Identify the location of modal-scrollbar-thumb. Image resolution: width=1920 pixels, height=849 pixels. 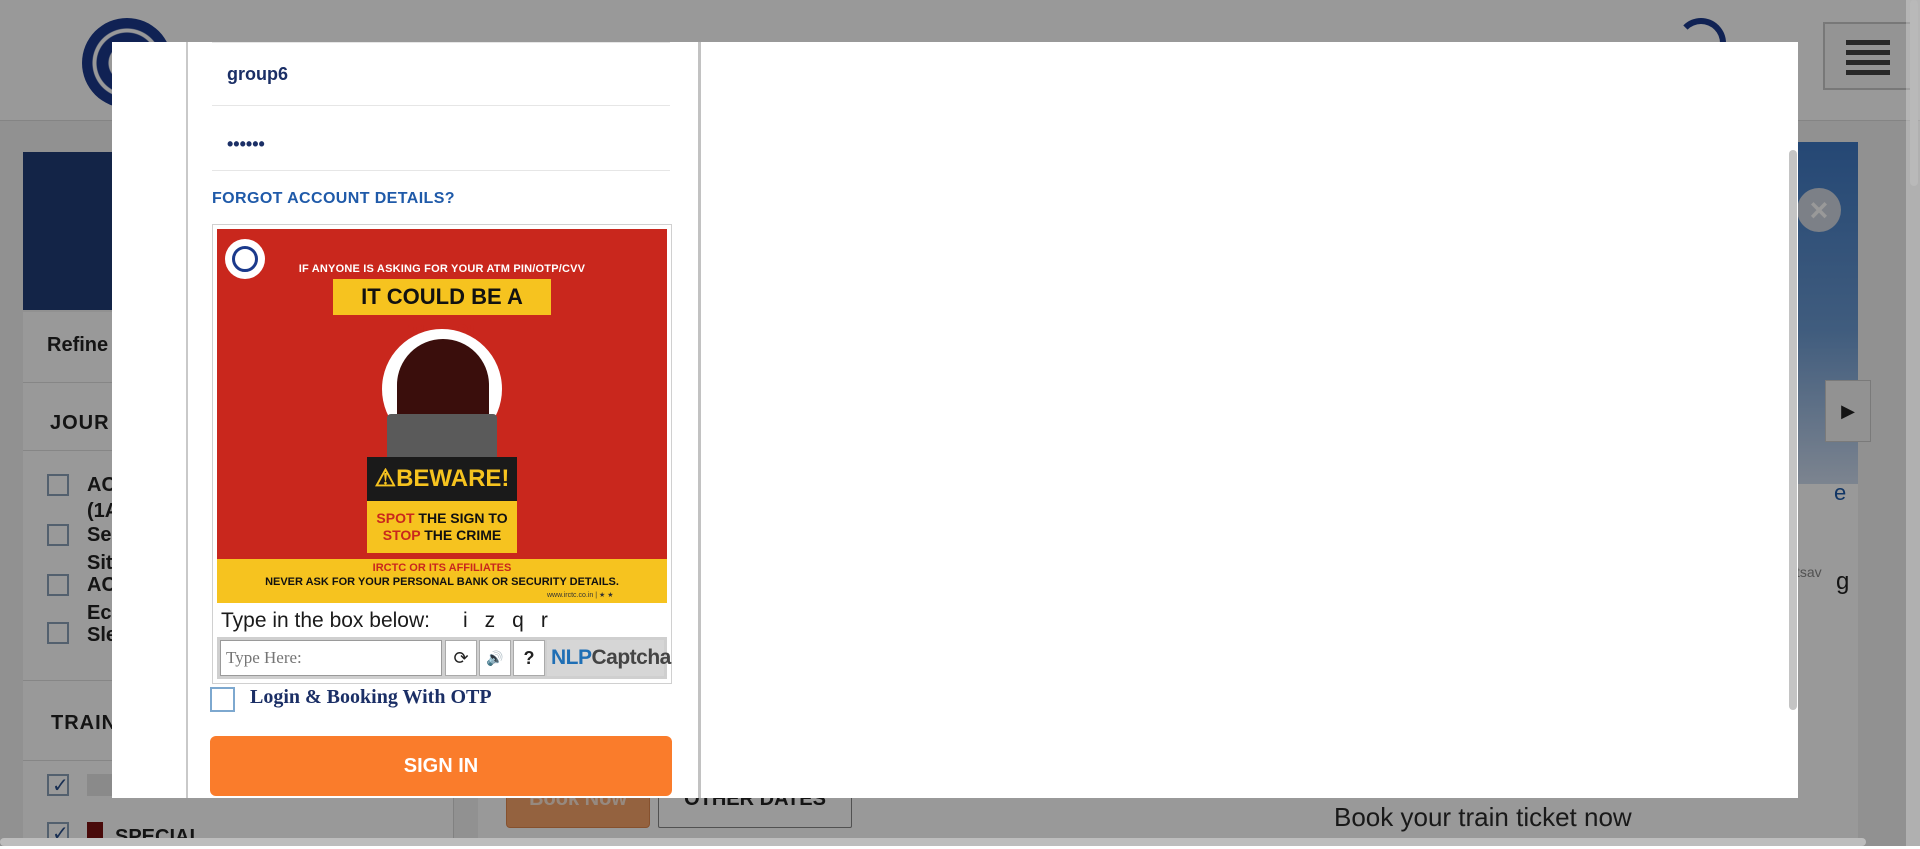
(1793, 430).